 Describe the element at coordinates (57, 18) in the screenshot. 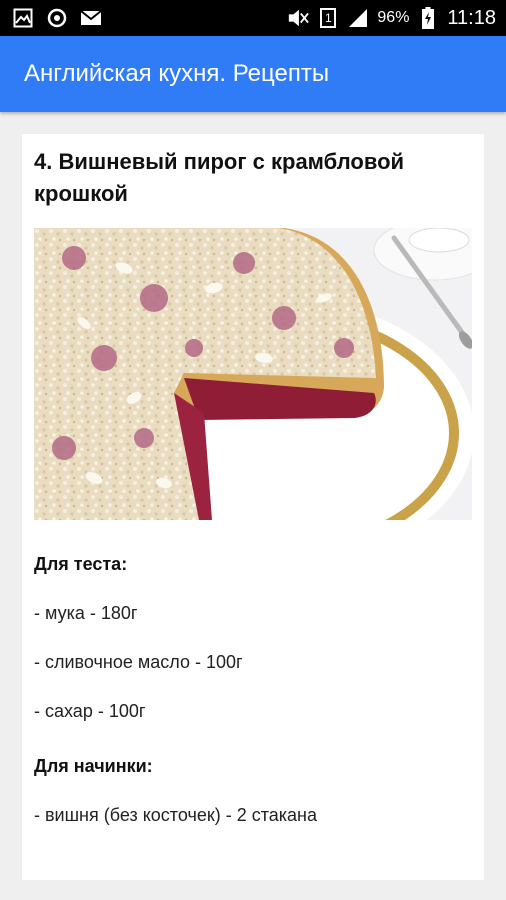

I see `sync-icon` at that location.